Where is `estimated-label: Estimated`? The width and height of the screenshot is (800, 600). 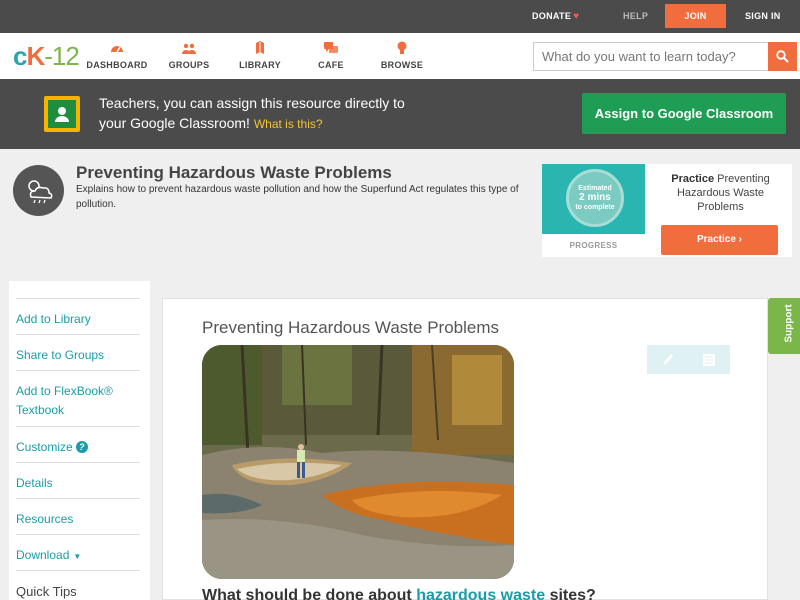
estimated-label: Estimated is located at coordinates (595, 188).